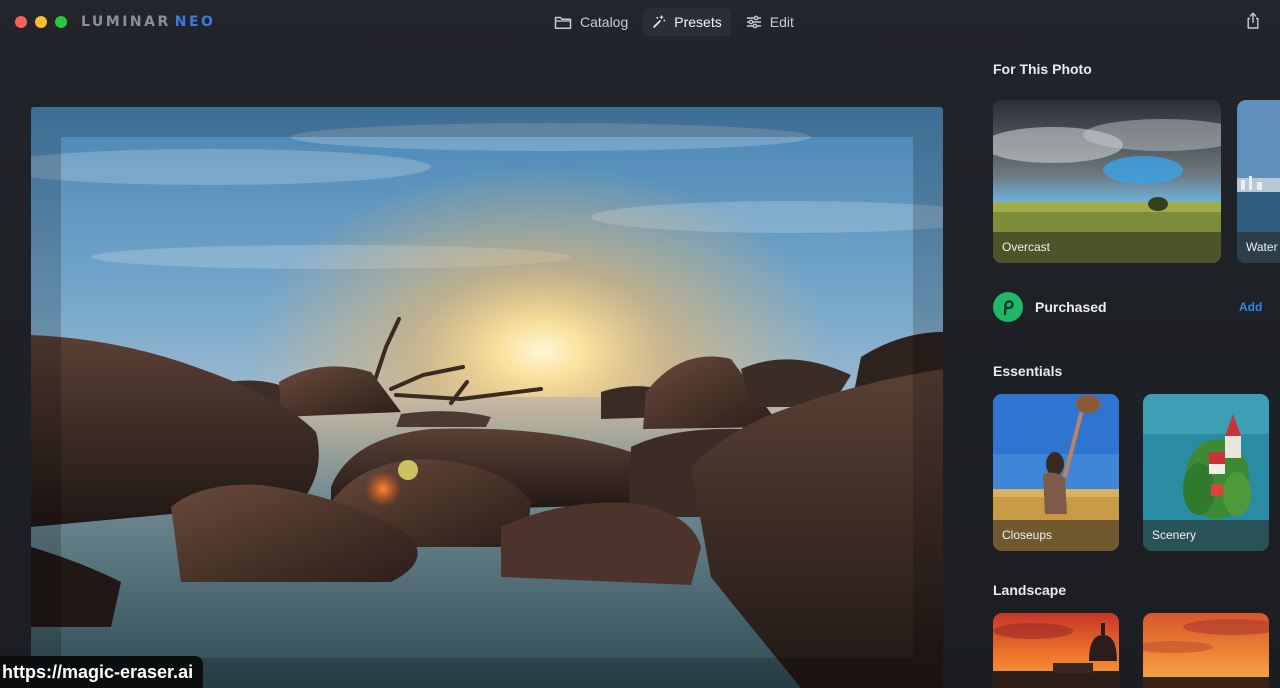  I want to click on main-nav: Catalog Presets Edit, so click(674, 22).